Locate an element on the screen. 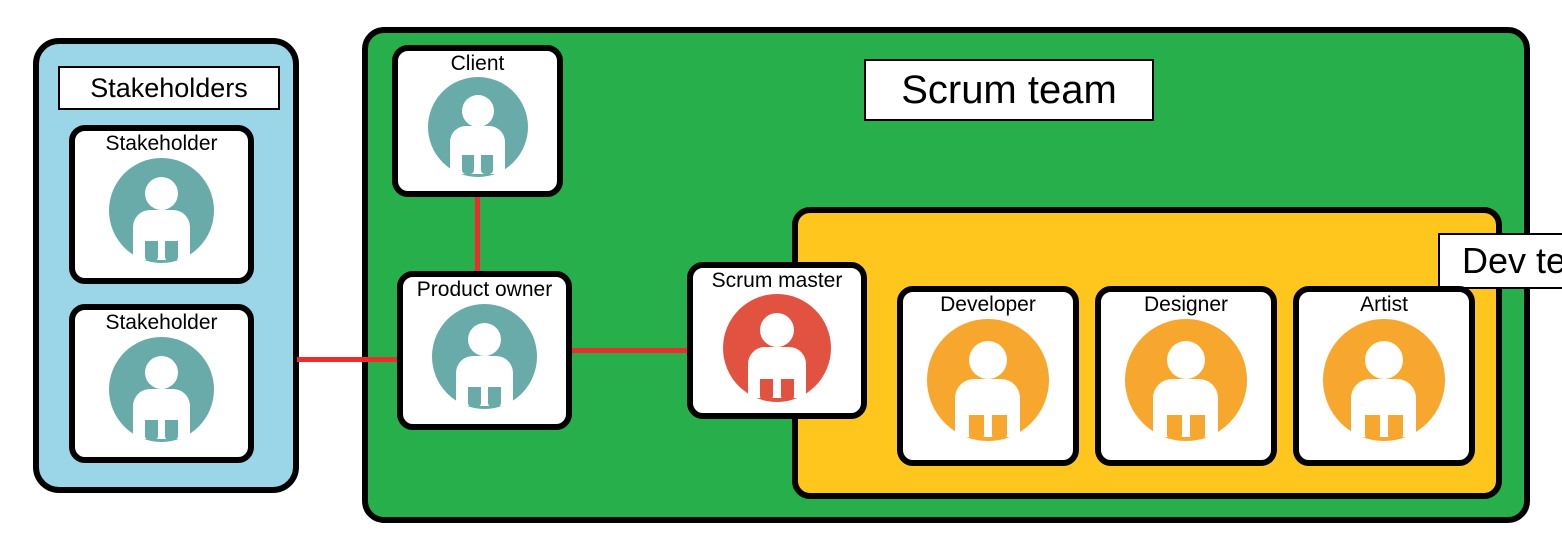 The height and width of the screenshot is (556, 1562). card-client: Client is located at coordinates (477, 121).